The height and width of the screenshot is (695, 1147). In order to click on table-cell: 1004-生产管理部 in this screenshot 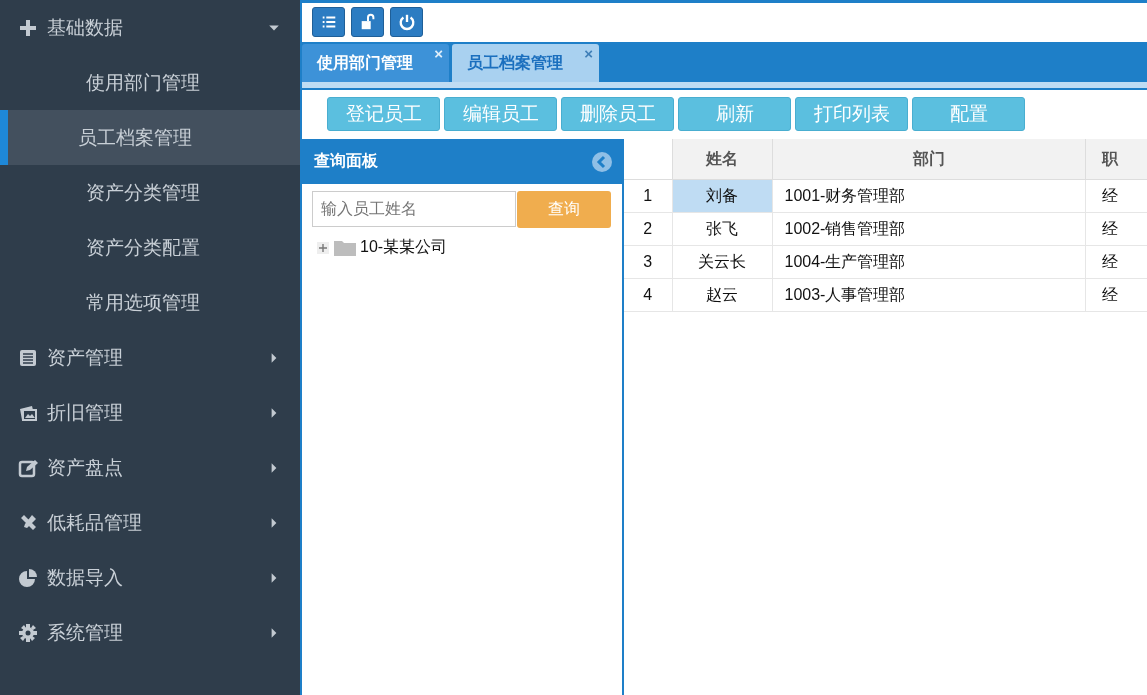, I will do `click(928, 262)`.